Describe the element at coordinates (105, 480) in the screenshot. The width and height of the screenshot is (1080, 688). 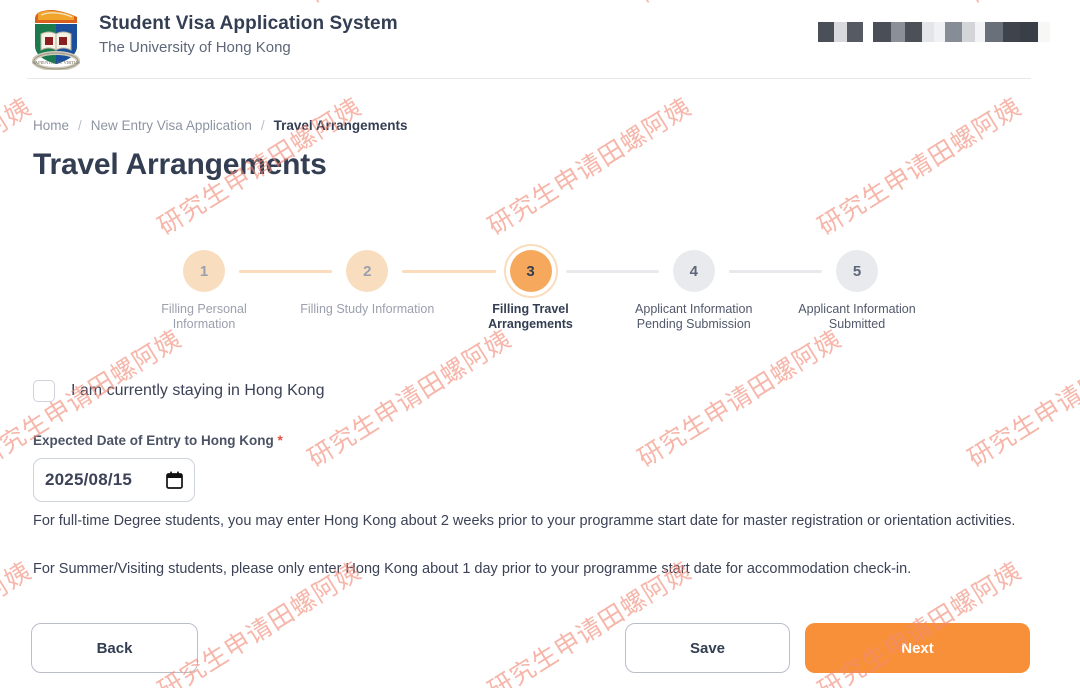
I see `entry-date-value: 2025/08/15` at that location.